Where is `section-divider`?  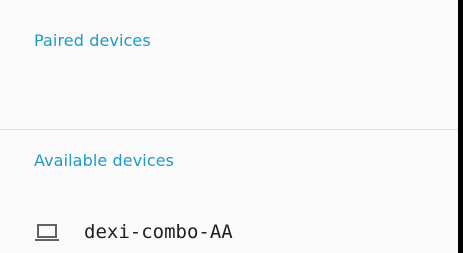
section-divider is located at coordinates (229, 129).